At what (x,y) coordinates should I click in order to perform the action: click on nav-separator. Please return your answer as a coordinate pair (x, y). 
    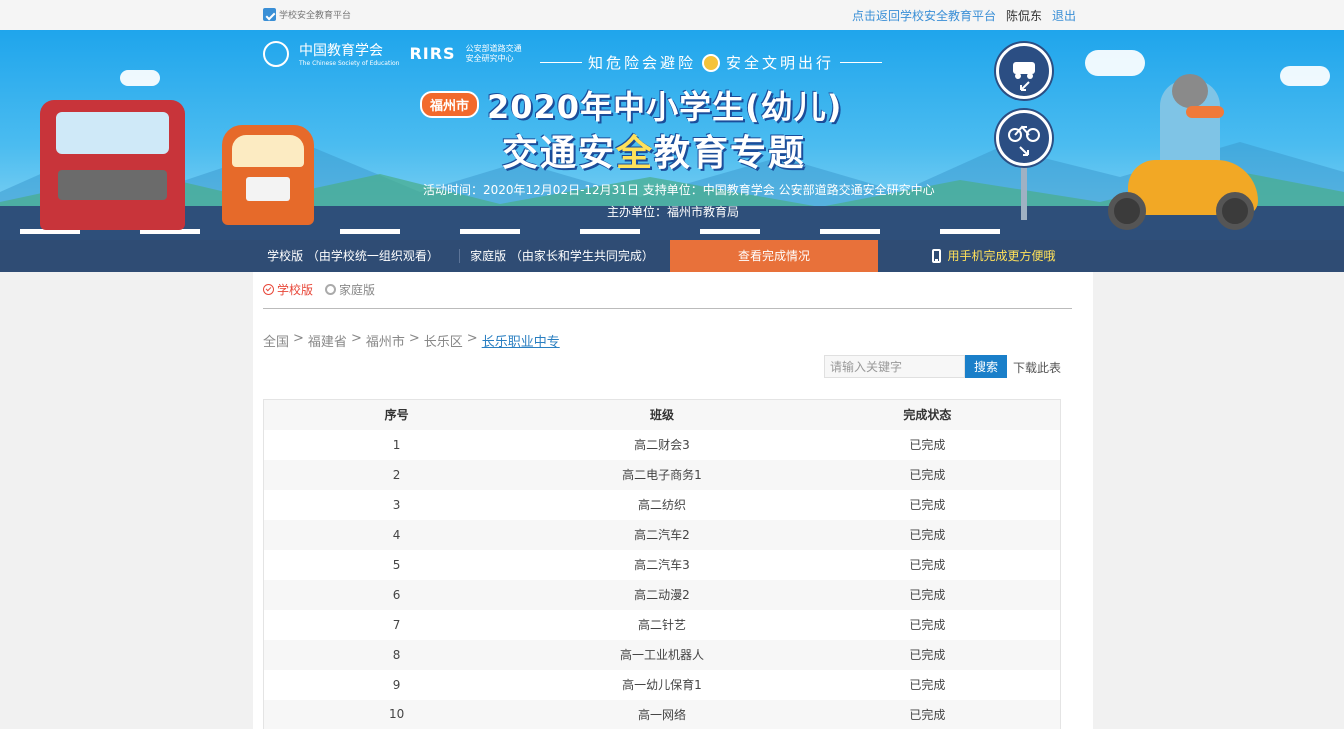
    Looking at the image, I should click on (459, 256).